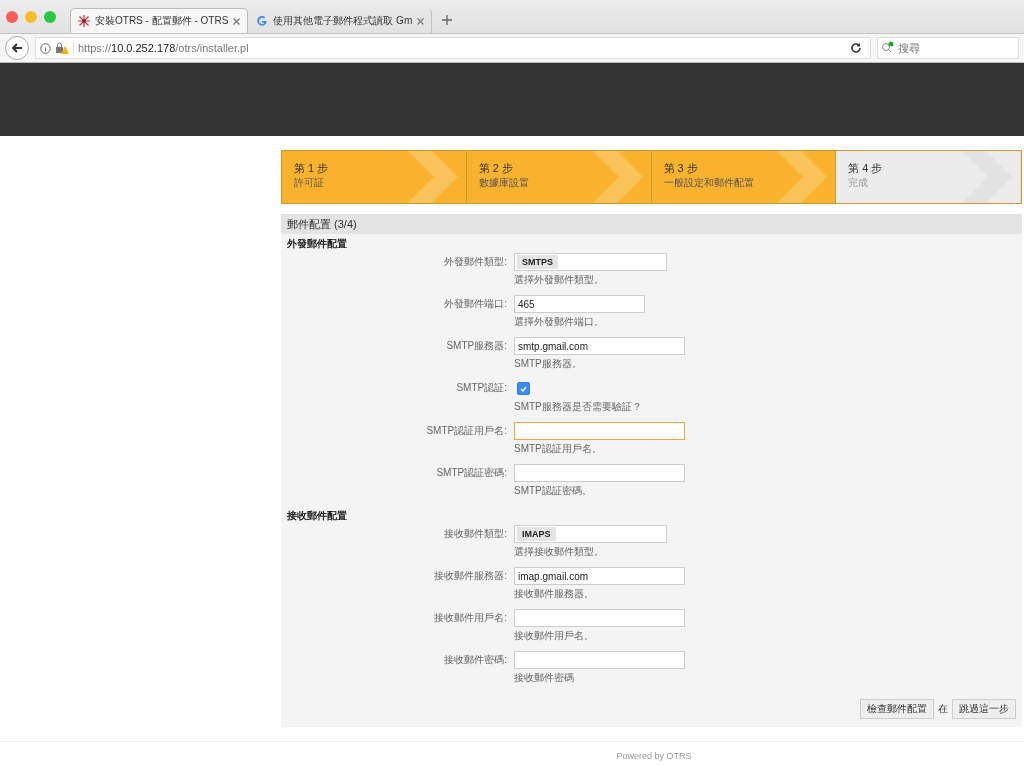  I want to click on step-title: 第 2 步, so click(496, 168).